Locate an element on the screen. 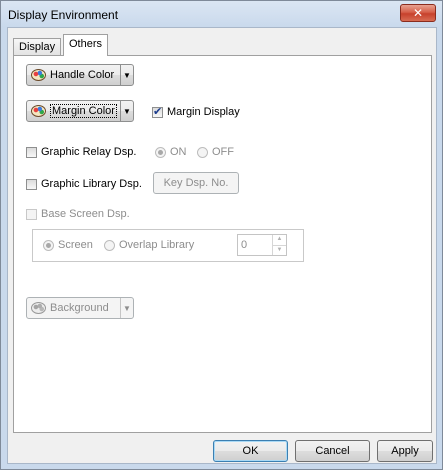  number-input: 0 is located at coordinates (255, 245).